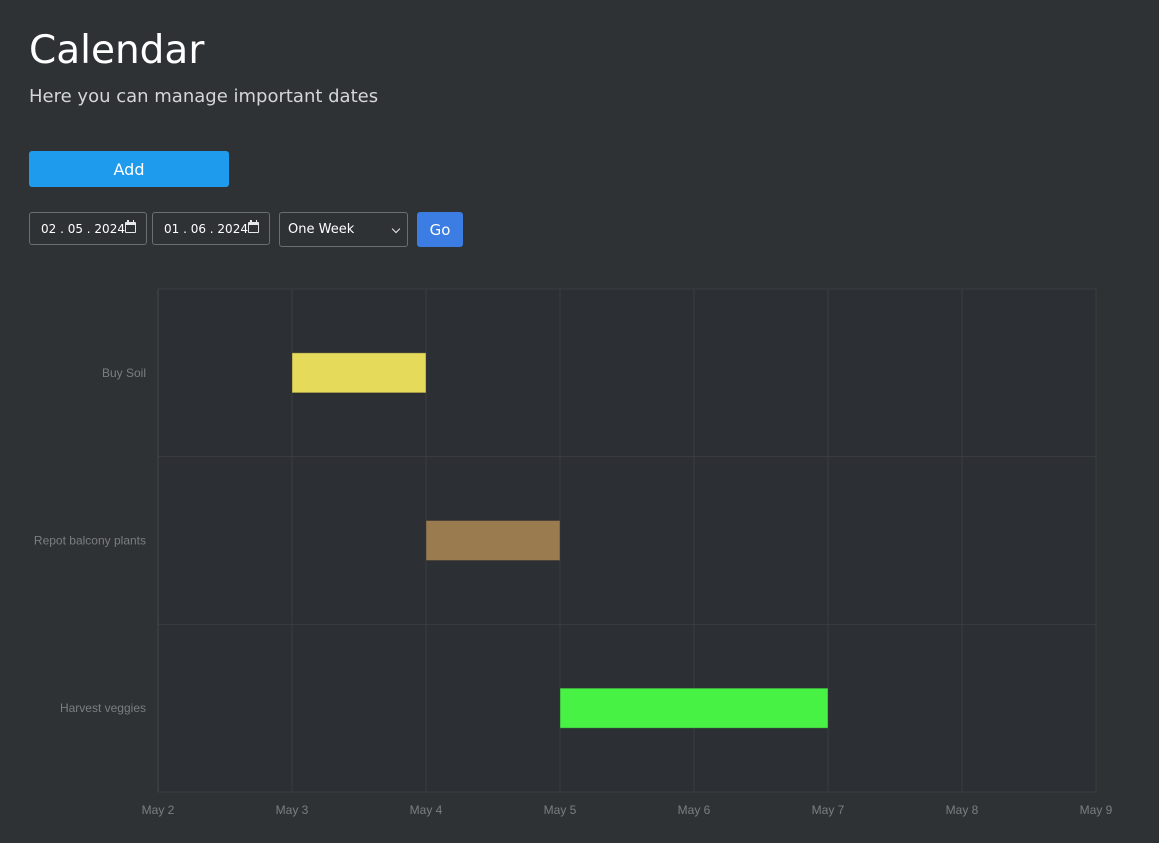  What do you see at coordinates (90, 541) in the screenshot?
I see `task-label: Repot balcony plants` at bounding box center [90, 541].